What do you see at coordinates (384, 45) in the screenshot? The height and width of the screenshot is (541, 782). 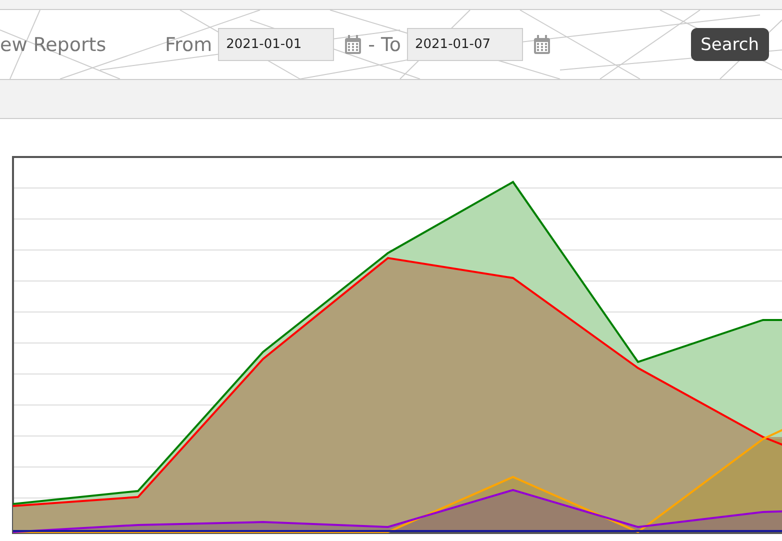 I see `to-label: - To` at bounding box center [384, 45].